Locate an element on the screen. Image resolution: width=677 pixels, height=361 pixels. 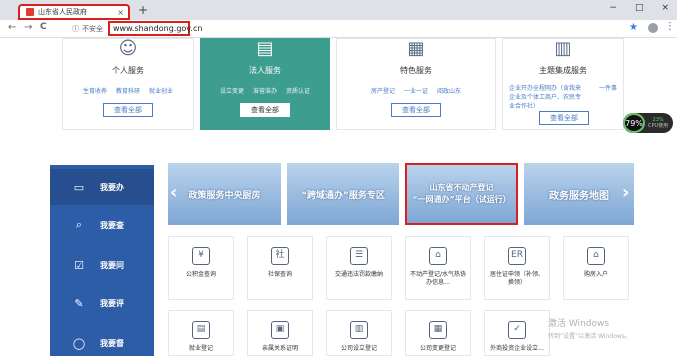
change-icon: ▦ is located at coordinates (438, 330).